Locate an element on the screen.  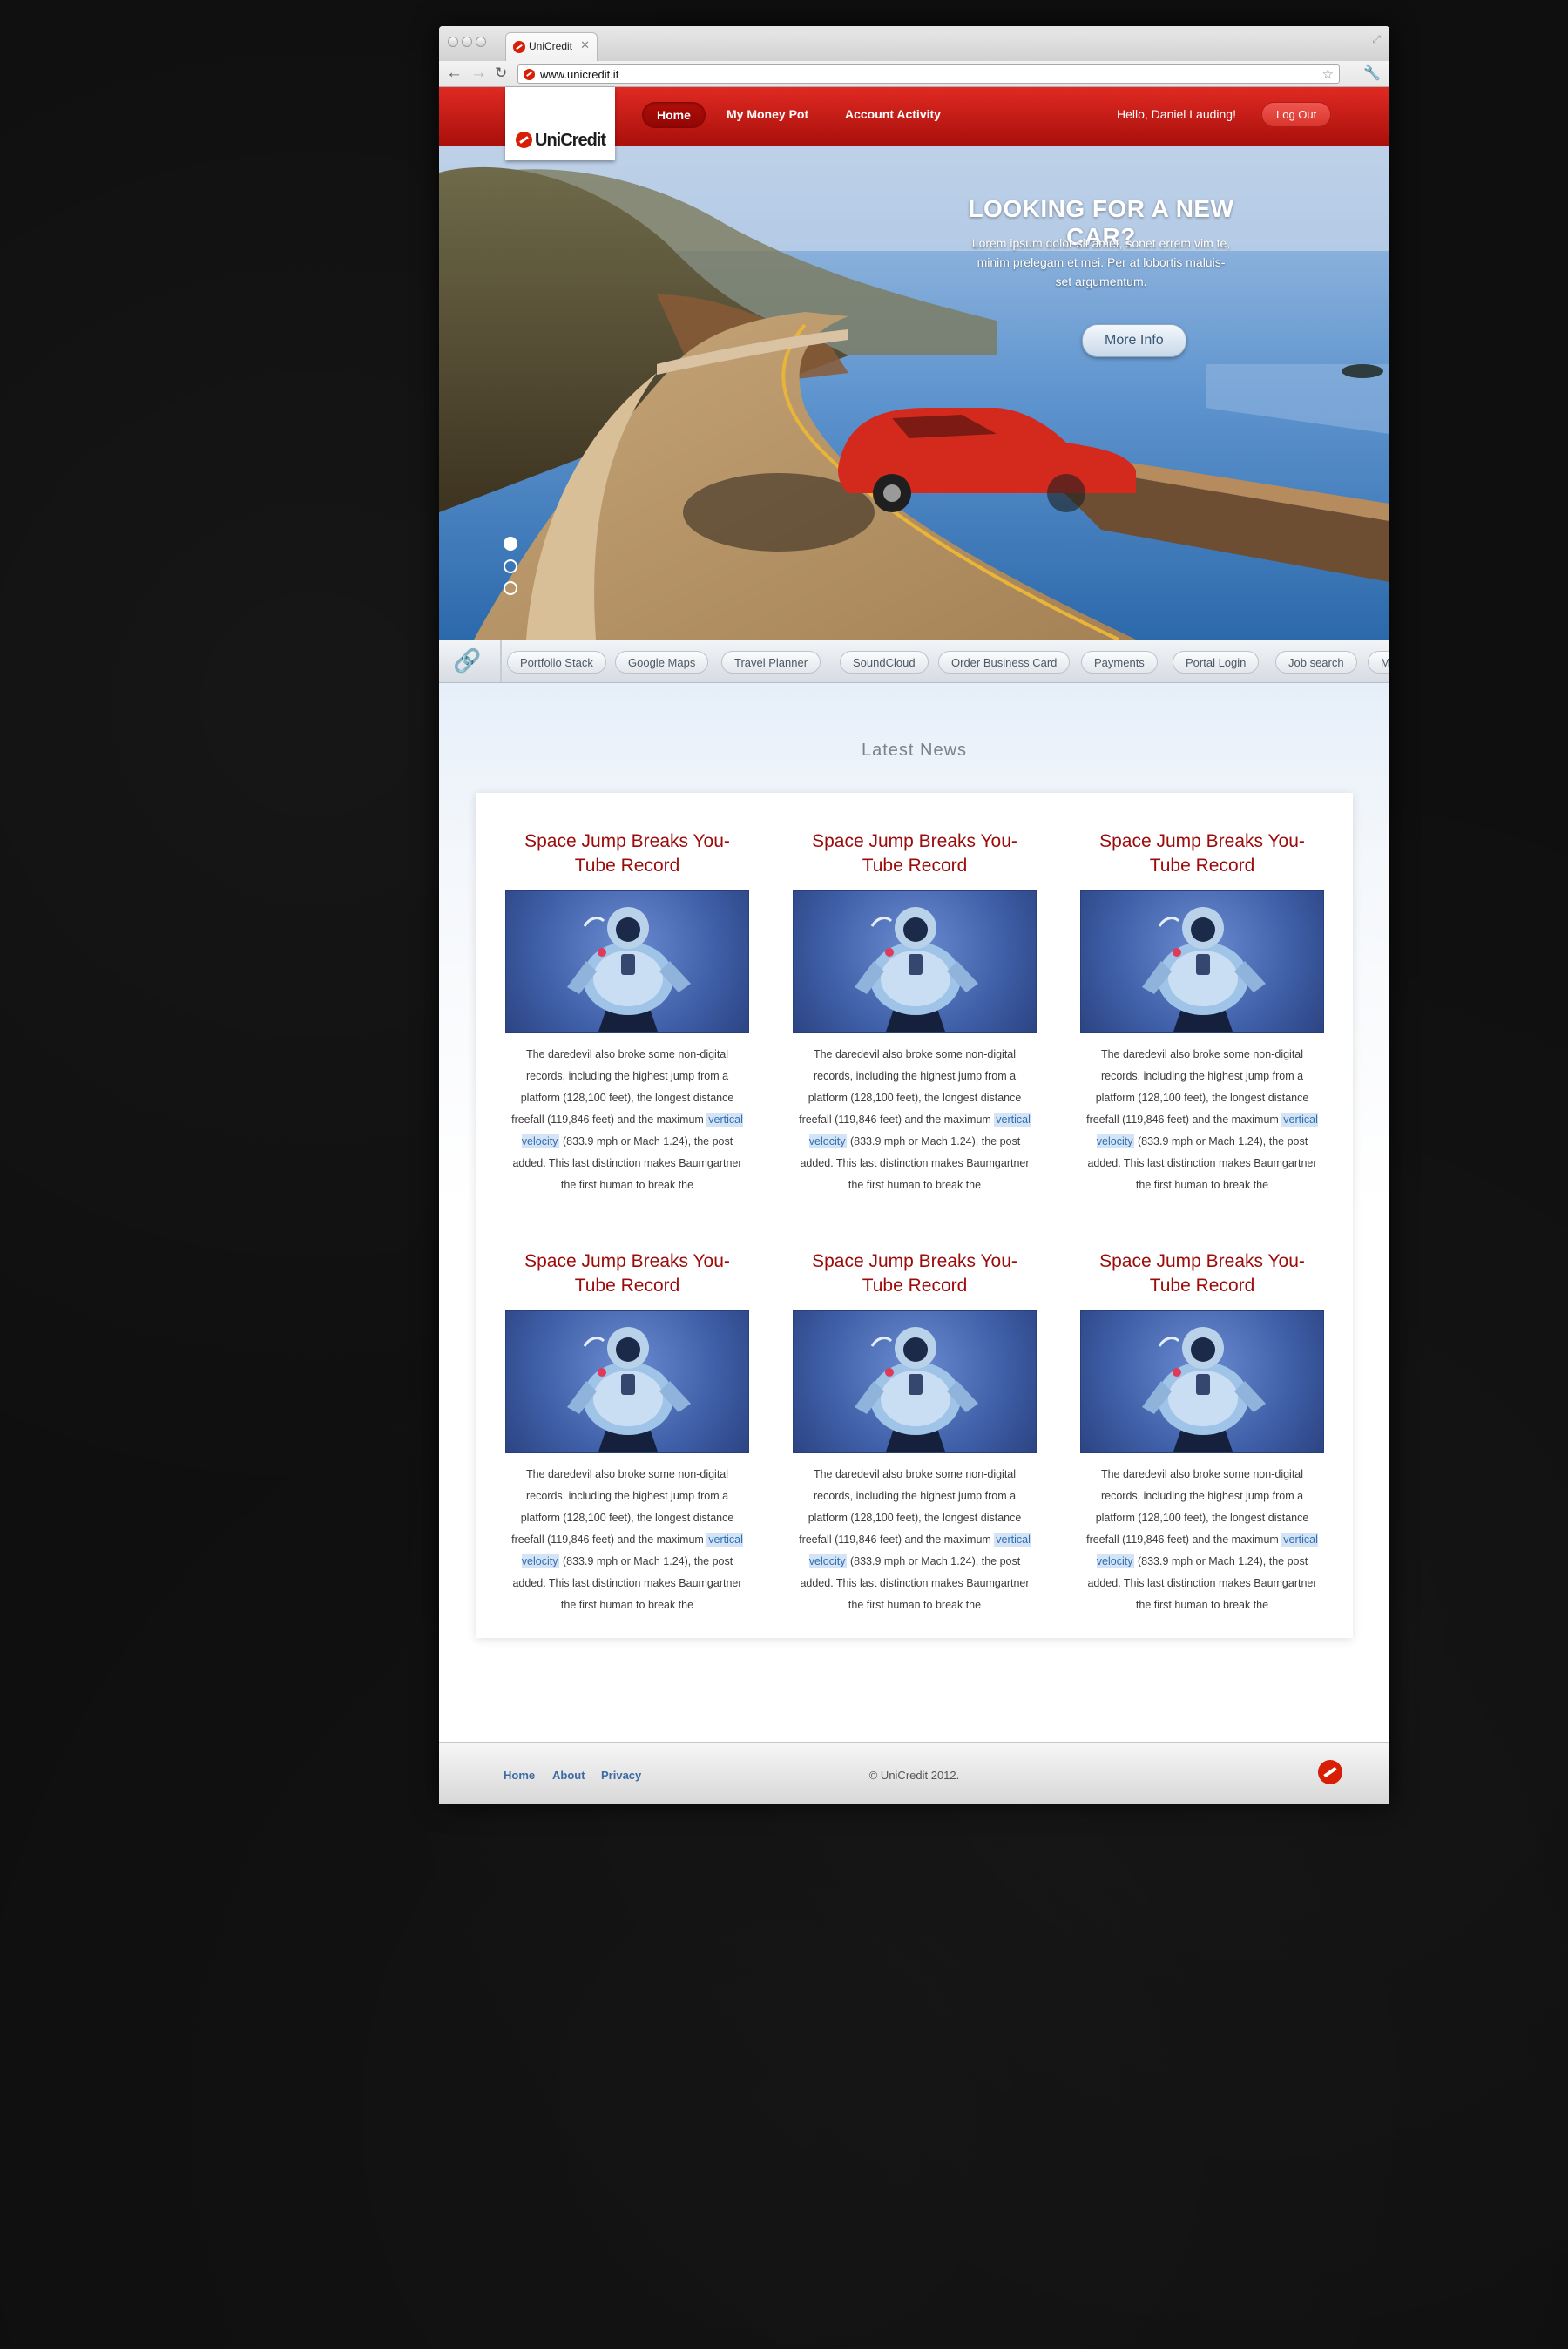
maximize-window-button is located at coordinates (481, 42).